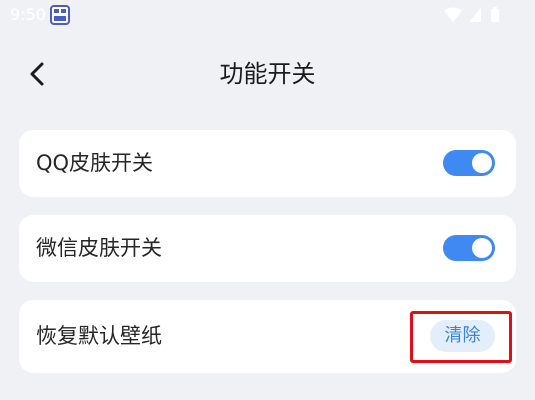  What do you see at coordinates (95, 163) in the screenshot?
I see `setting-label-qq-skin: QQ皮肤开关` at bounding box center [95, 163].